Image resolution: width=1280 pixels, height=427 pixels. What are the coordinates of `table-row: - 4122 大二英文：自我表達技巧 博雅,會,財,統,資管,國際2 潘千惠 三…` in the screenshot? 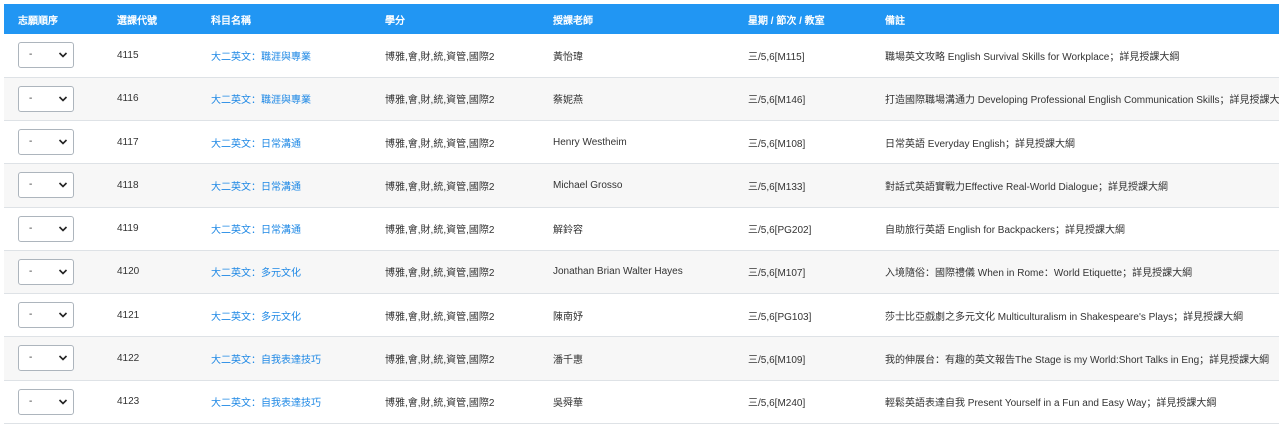 It's located at (641, 358).